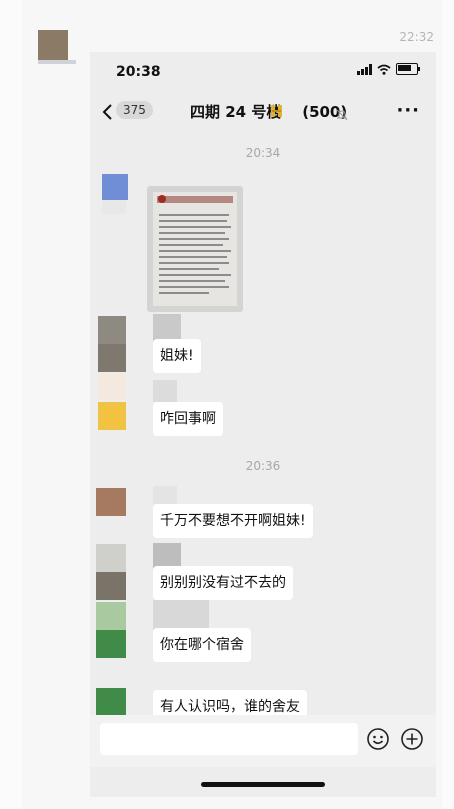 The image size is (454, 809). I want to click on timestamp-divider: 20:34, so click(263, 153).